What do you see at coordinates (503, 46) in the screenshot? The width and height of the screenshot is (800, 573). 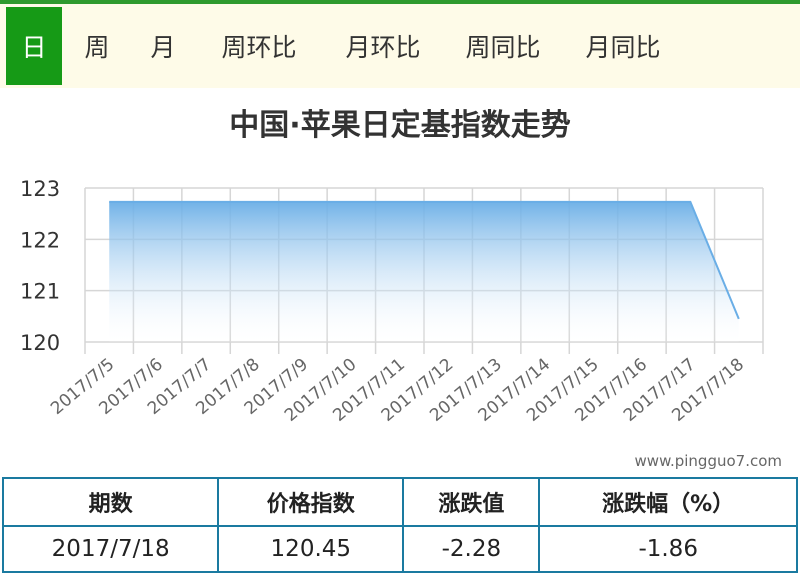 I see `tab-week-year-over-year: 周同比` at bounding box center [503, 46].